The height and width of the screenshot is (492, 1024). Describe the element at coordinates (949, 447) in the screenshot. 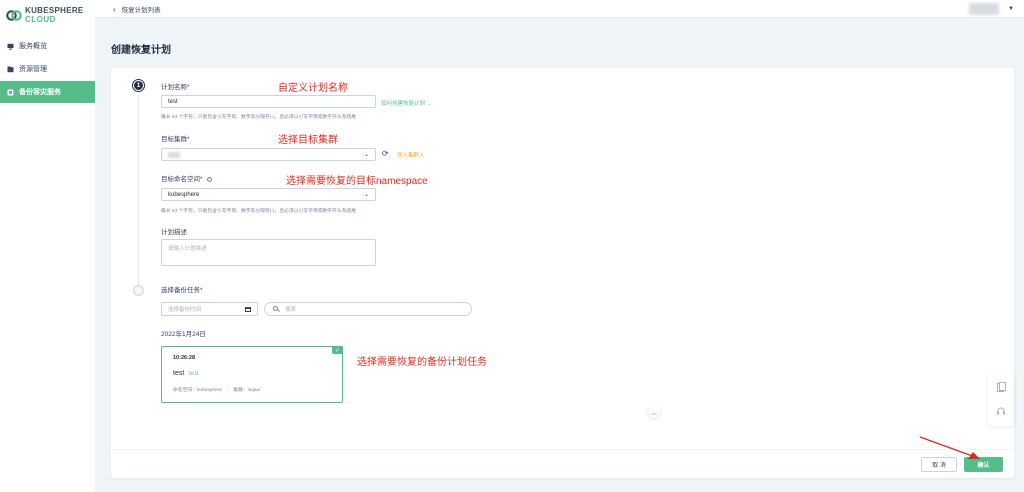

I see `annotation-arrow` at that location.